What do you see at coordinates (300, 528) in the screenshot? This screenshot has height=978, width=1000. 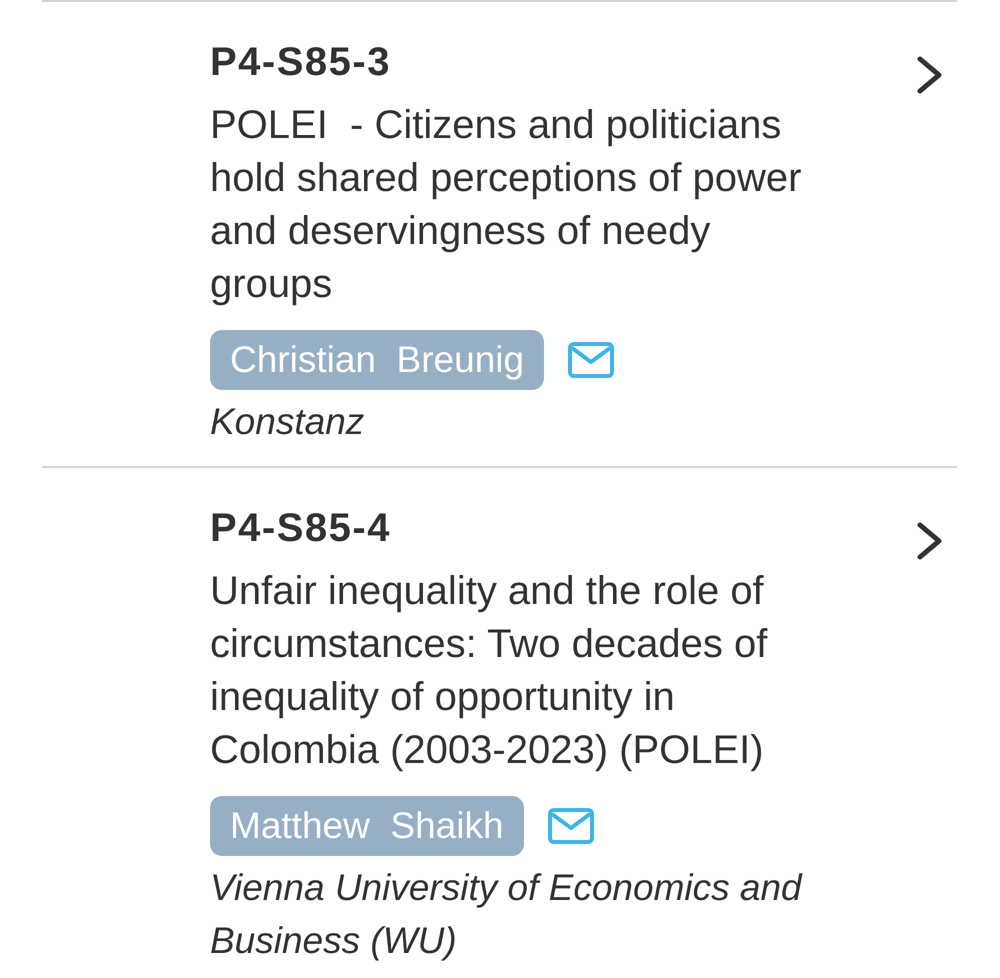 I see `session-code: P4-S85-4` at bounding box center [300, 528].